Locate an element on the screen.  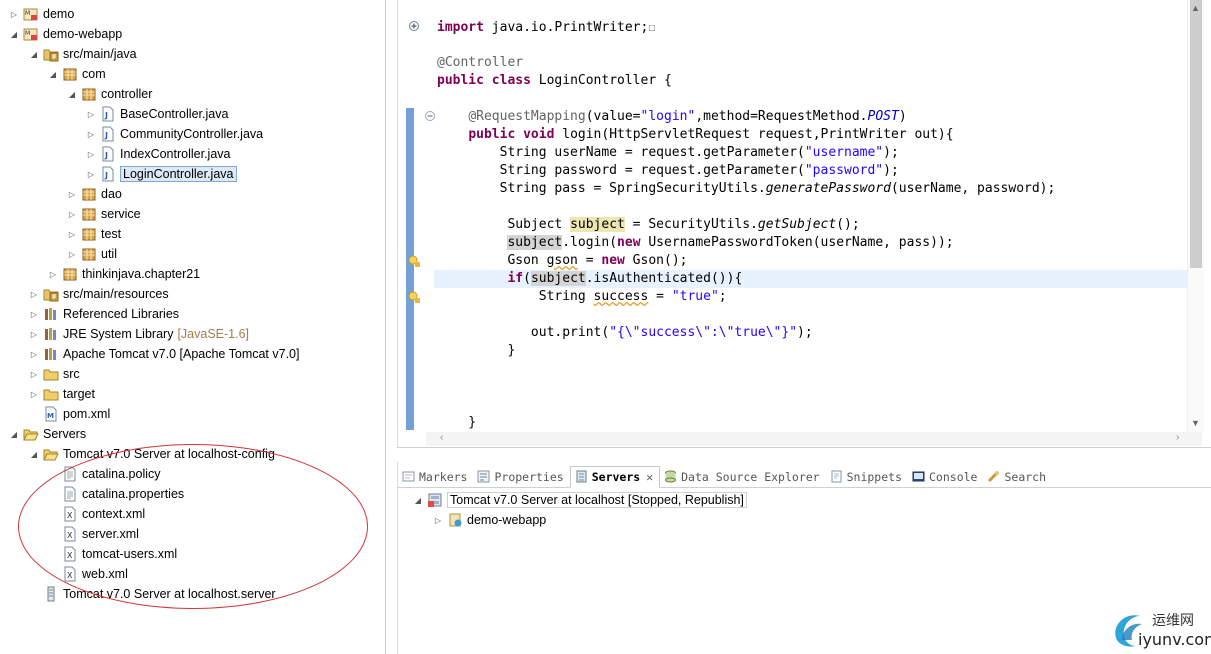
tree-item: ▷Mpom.xml is located at coordinates (69, 414).